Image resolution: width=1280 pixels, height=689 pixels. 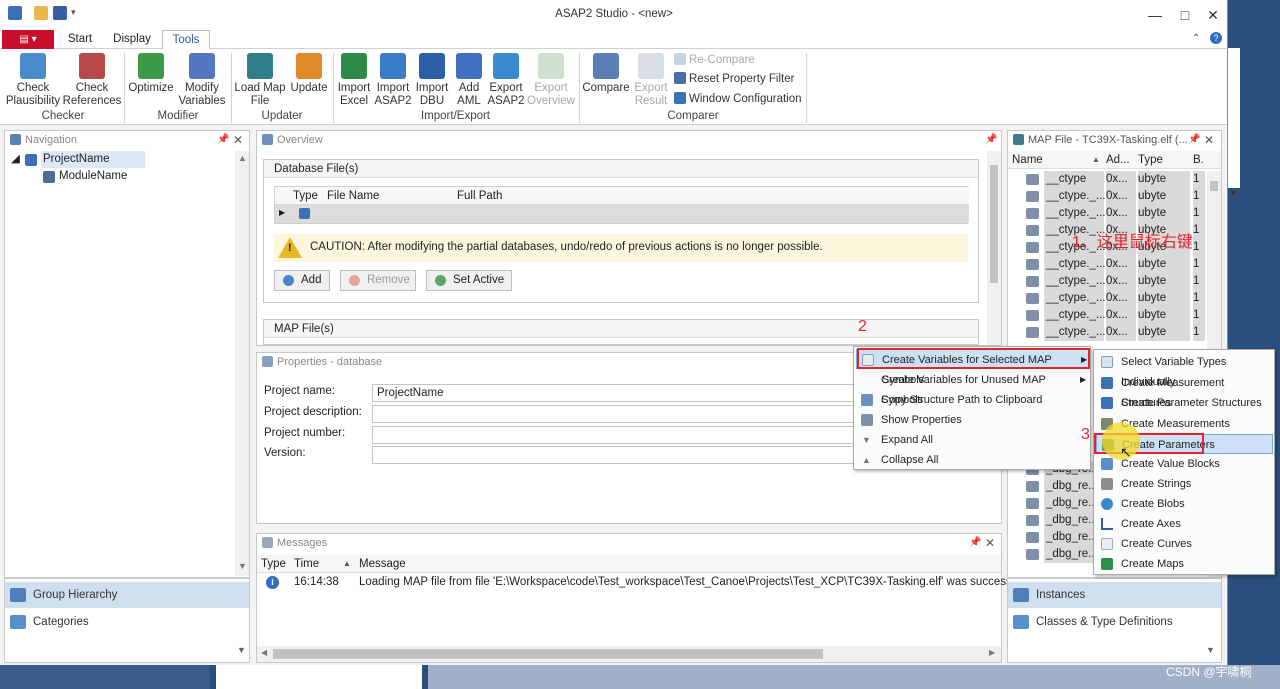 I want to click on navigation-scrollbar, so click(x=242, y=363).